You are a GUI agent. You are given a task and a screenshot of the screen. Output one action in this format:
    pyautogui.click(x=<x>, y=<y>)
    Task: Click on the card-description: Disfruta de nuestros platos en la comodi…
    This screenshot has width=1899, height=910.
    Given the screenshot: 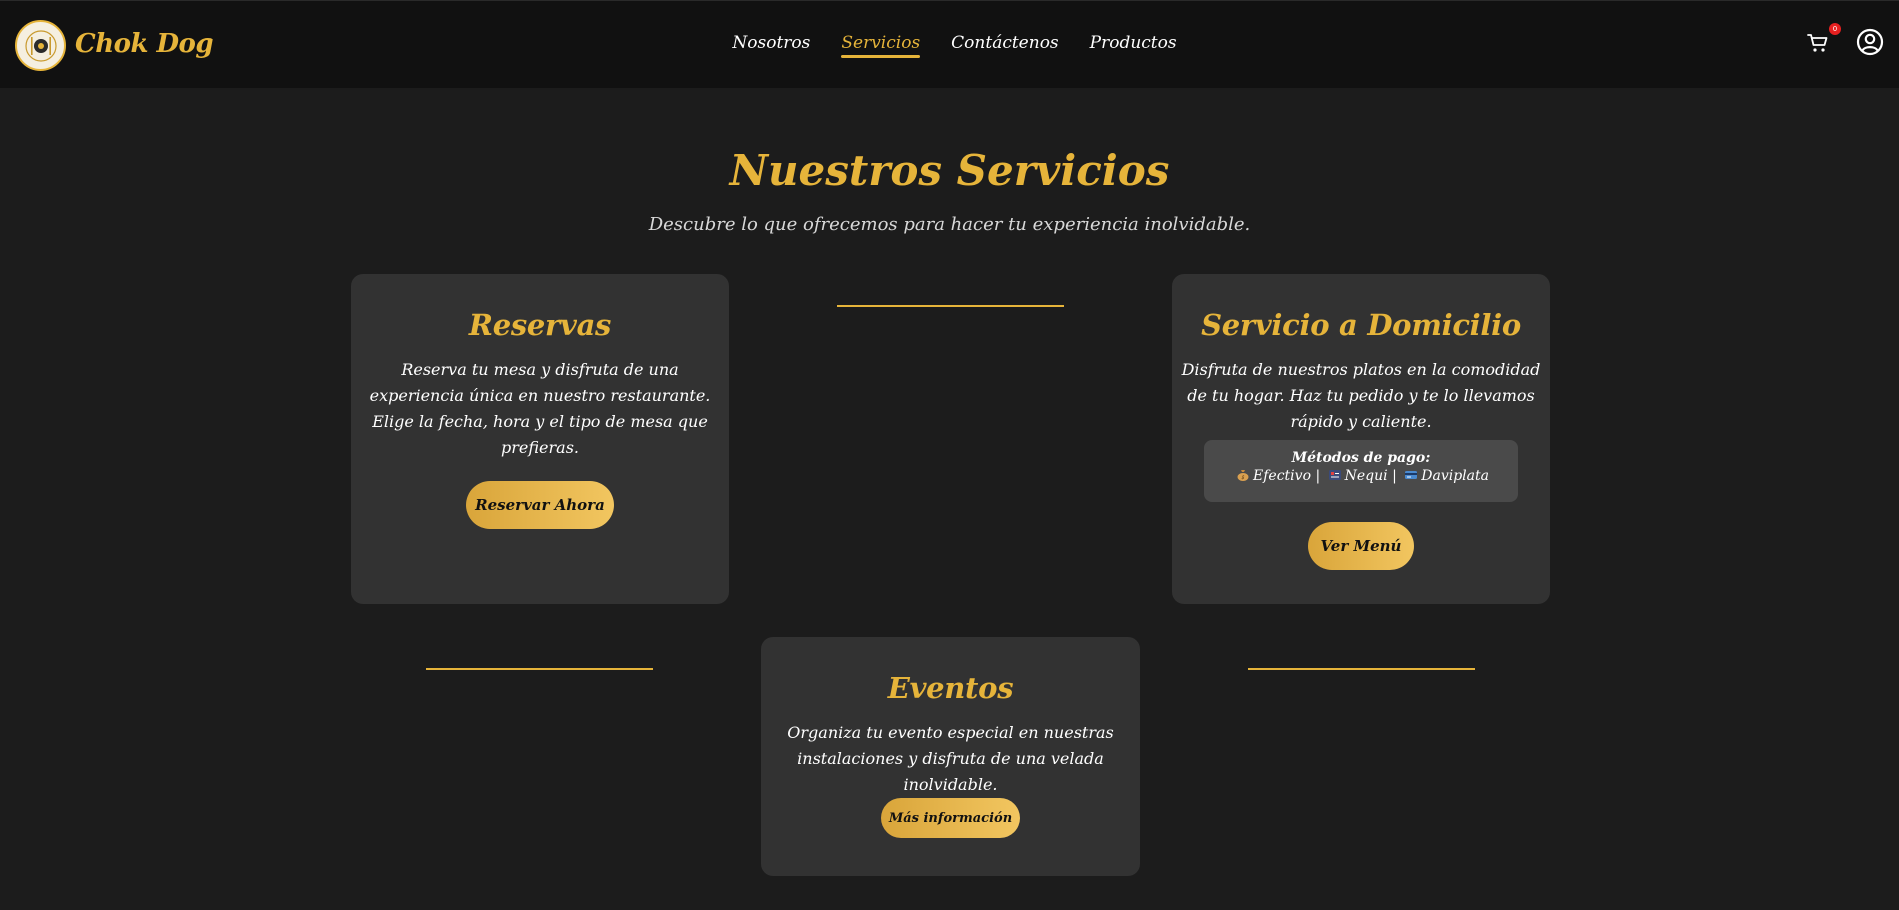 What is the action you would take?
    pyautogui.click(x=1361, y=396)
    